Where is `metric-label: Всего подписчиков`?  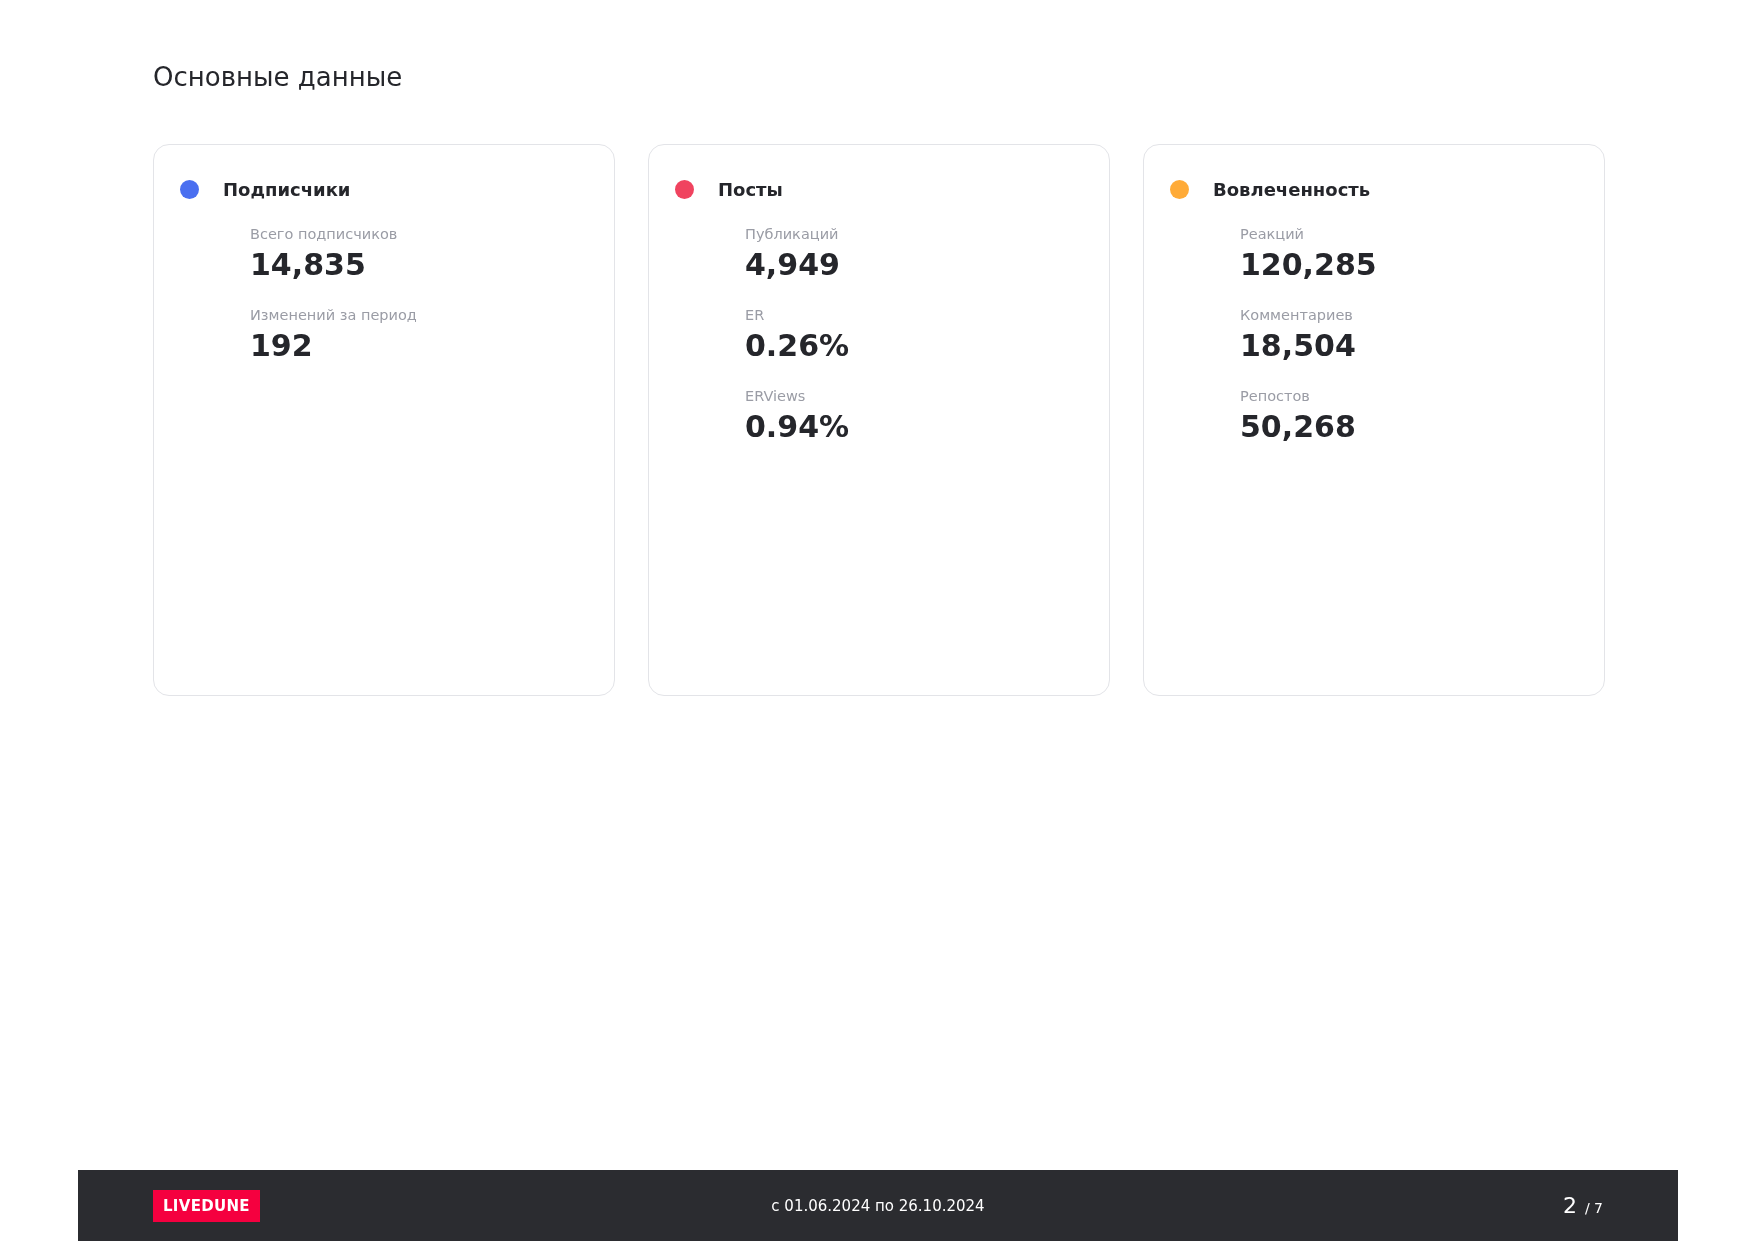 metric-label: Всего подписчиков is located at coordinates (324, 234).